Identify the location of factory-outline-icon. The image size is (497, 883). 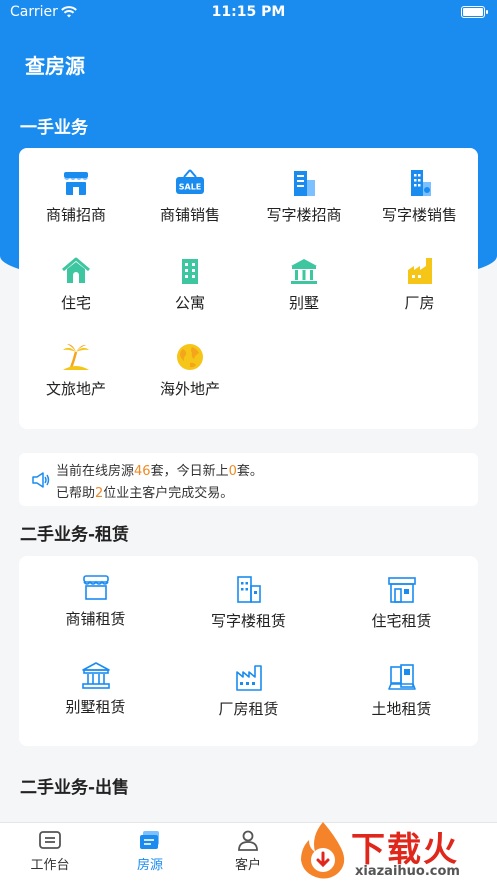
(248, 678).